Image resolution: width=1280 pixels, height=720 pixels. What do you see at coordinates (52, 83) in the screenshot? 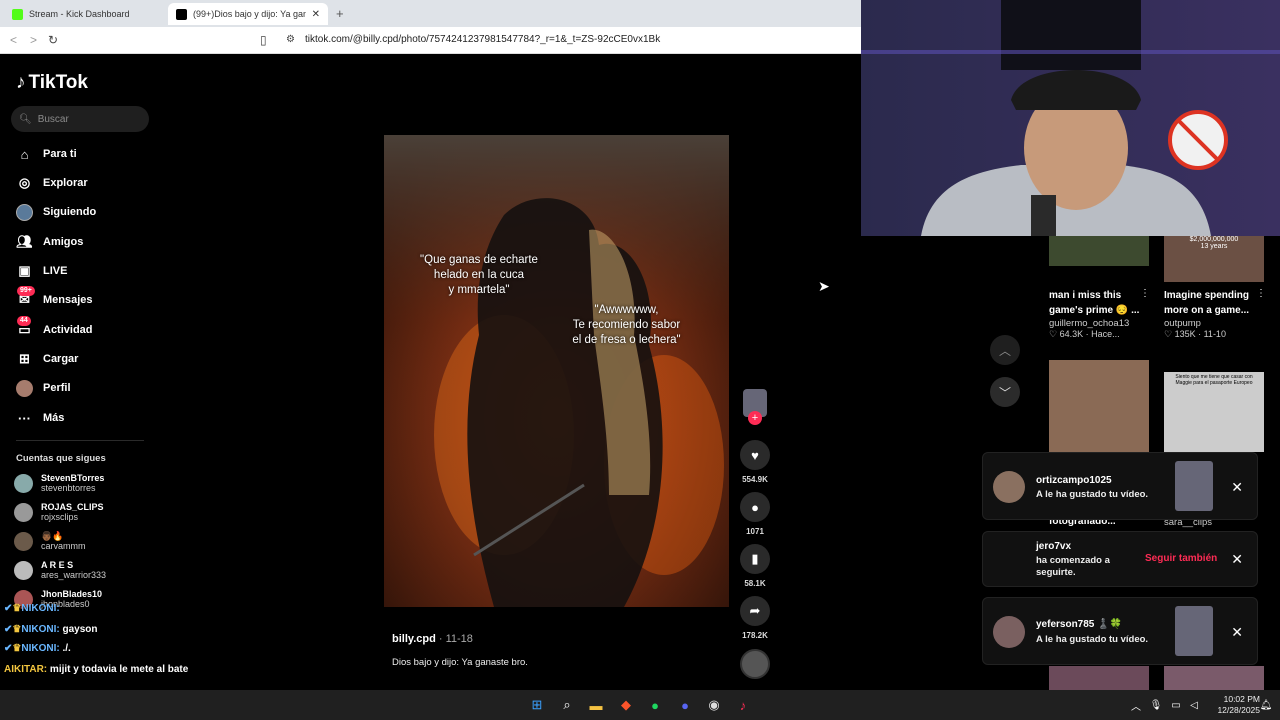
I see `tiktok-logo: ♪ TikTok` at bounding box center [52, 83].